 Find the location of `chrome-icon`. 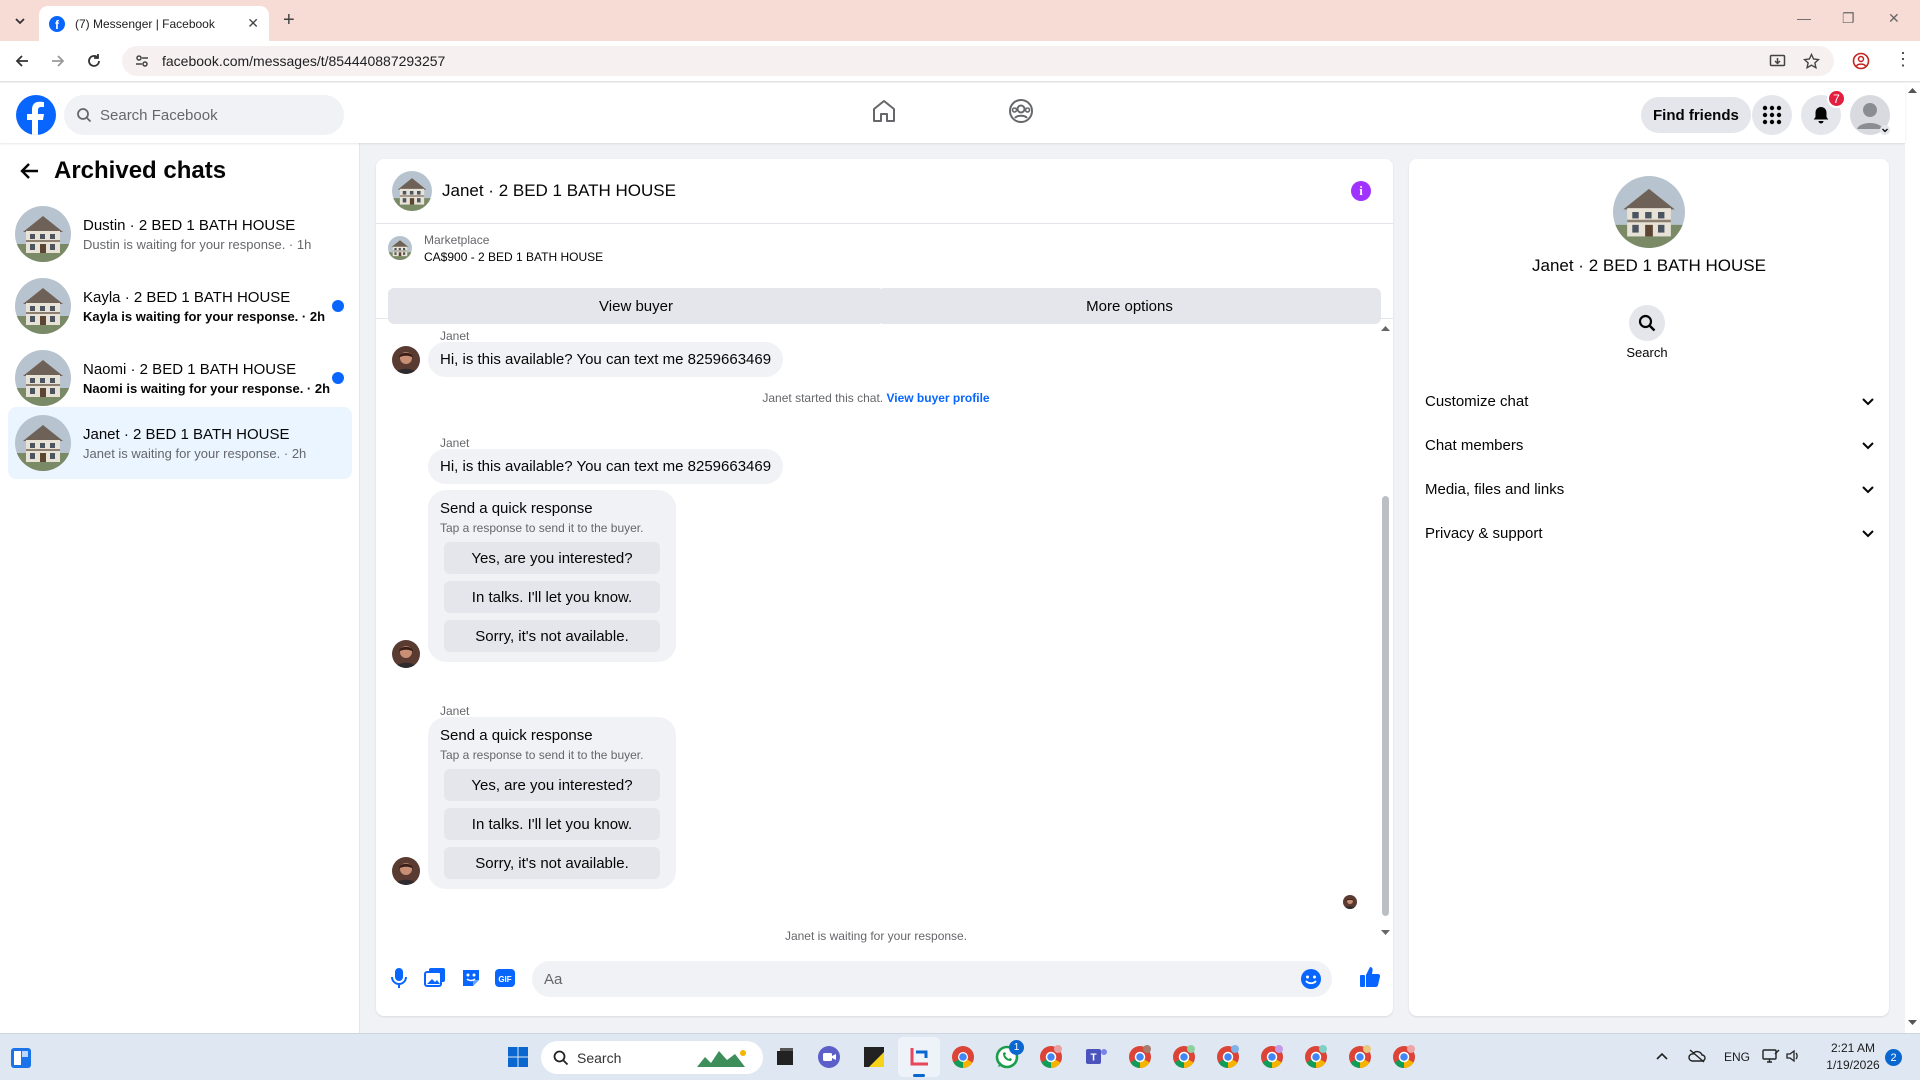

chrome-icon is located at coordinates (963, 1057).